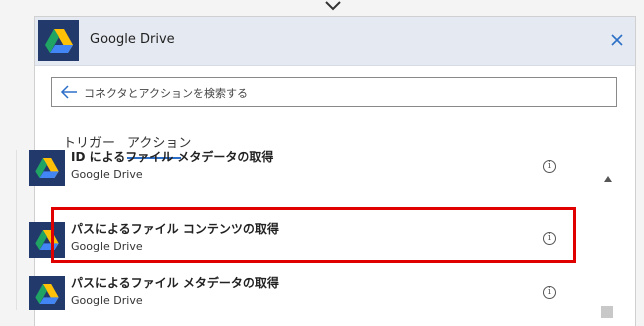  Describe the element at coordinates (292, 172) in the screenshot. I see `list-item: ID によるファイル メタデータの取得 Google Drive i` at that location.